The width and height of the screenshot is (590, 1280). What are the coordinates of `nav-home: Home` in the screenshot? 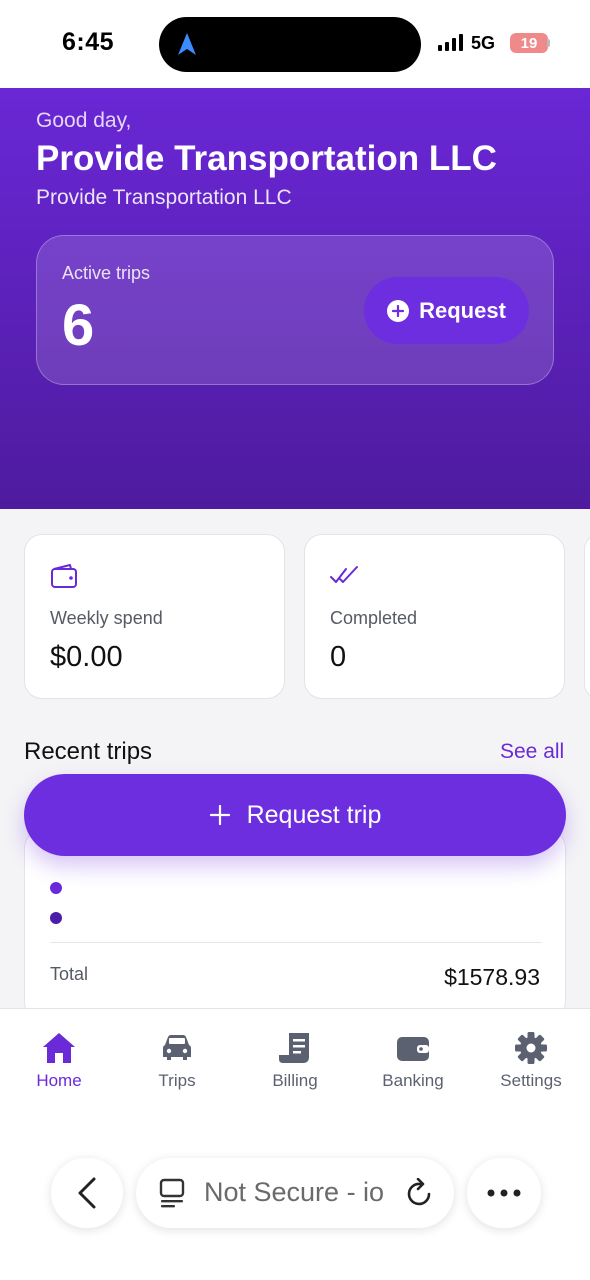 It's located at (59, 1061).